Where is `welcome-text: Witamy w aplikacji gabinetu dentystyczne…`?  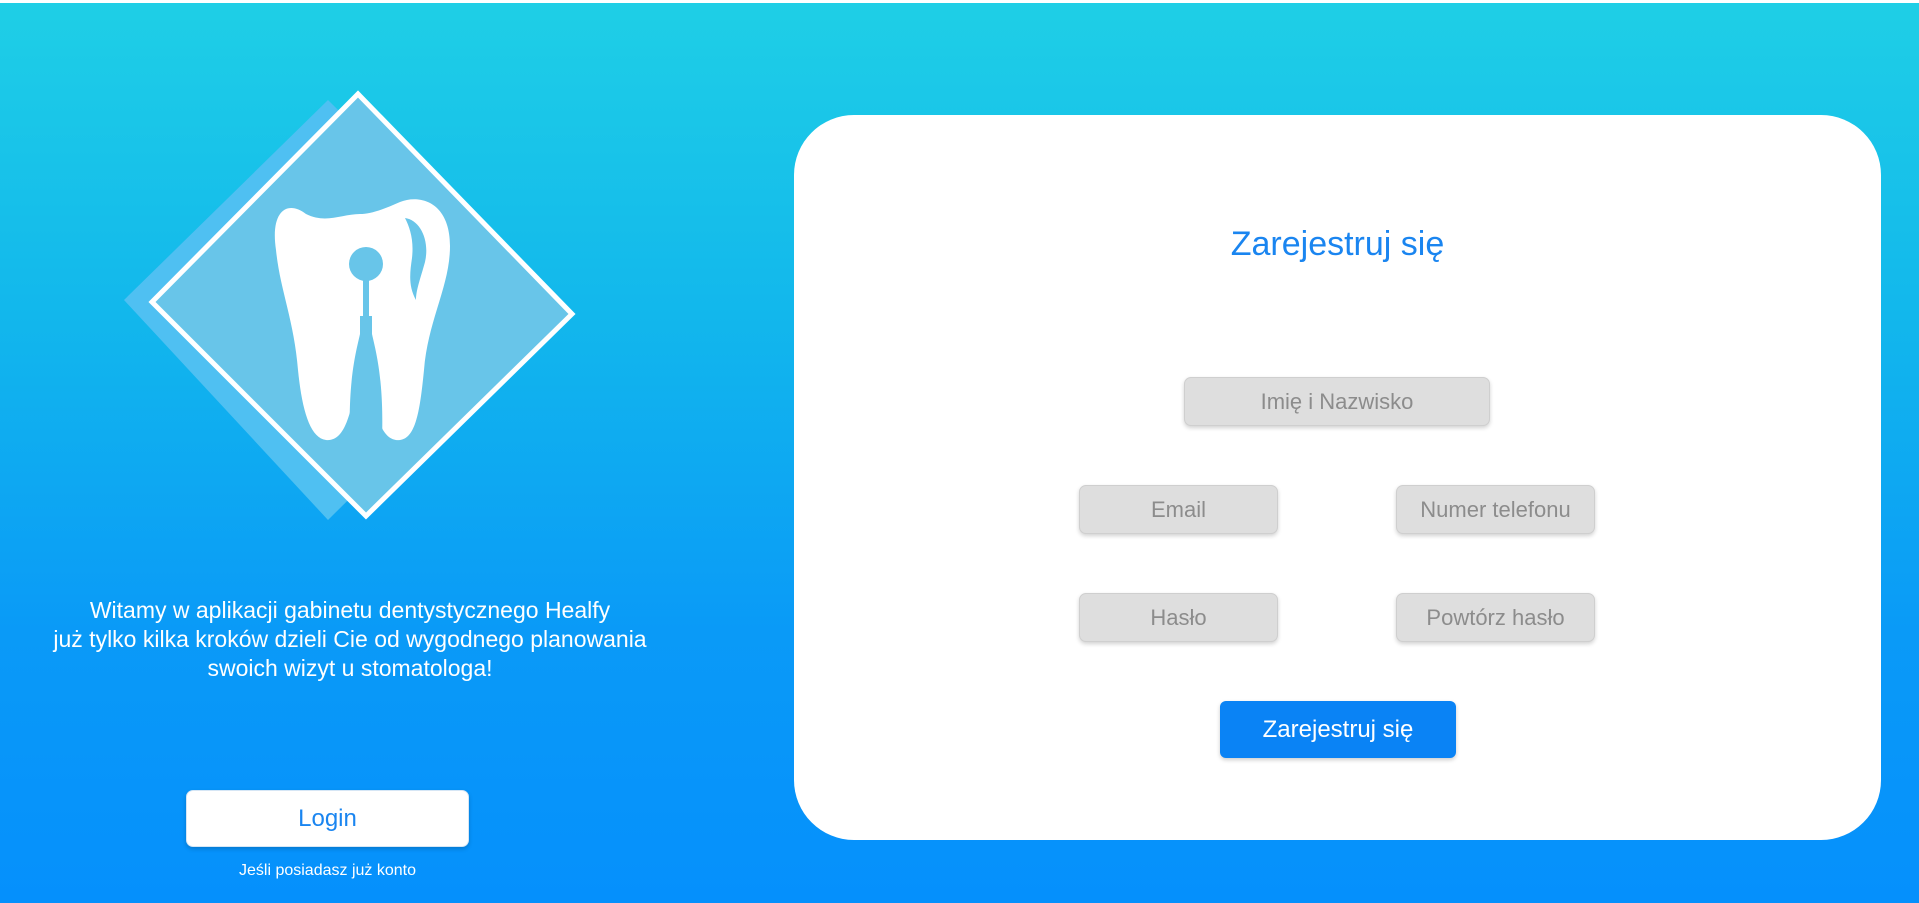 welcome-text: Witamy w aplikacji gabinetu dentystyczne… is located at coordinates (350, 639).